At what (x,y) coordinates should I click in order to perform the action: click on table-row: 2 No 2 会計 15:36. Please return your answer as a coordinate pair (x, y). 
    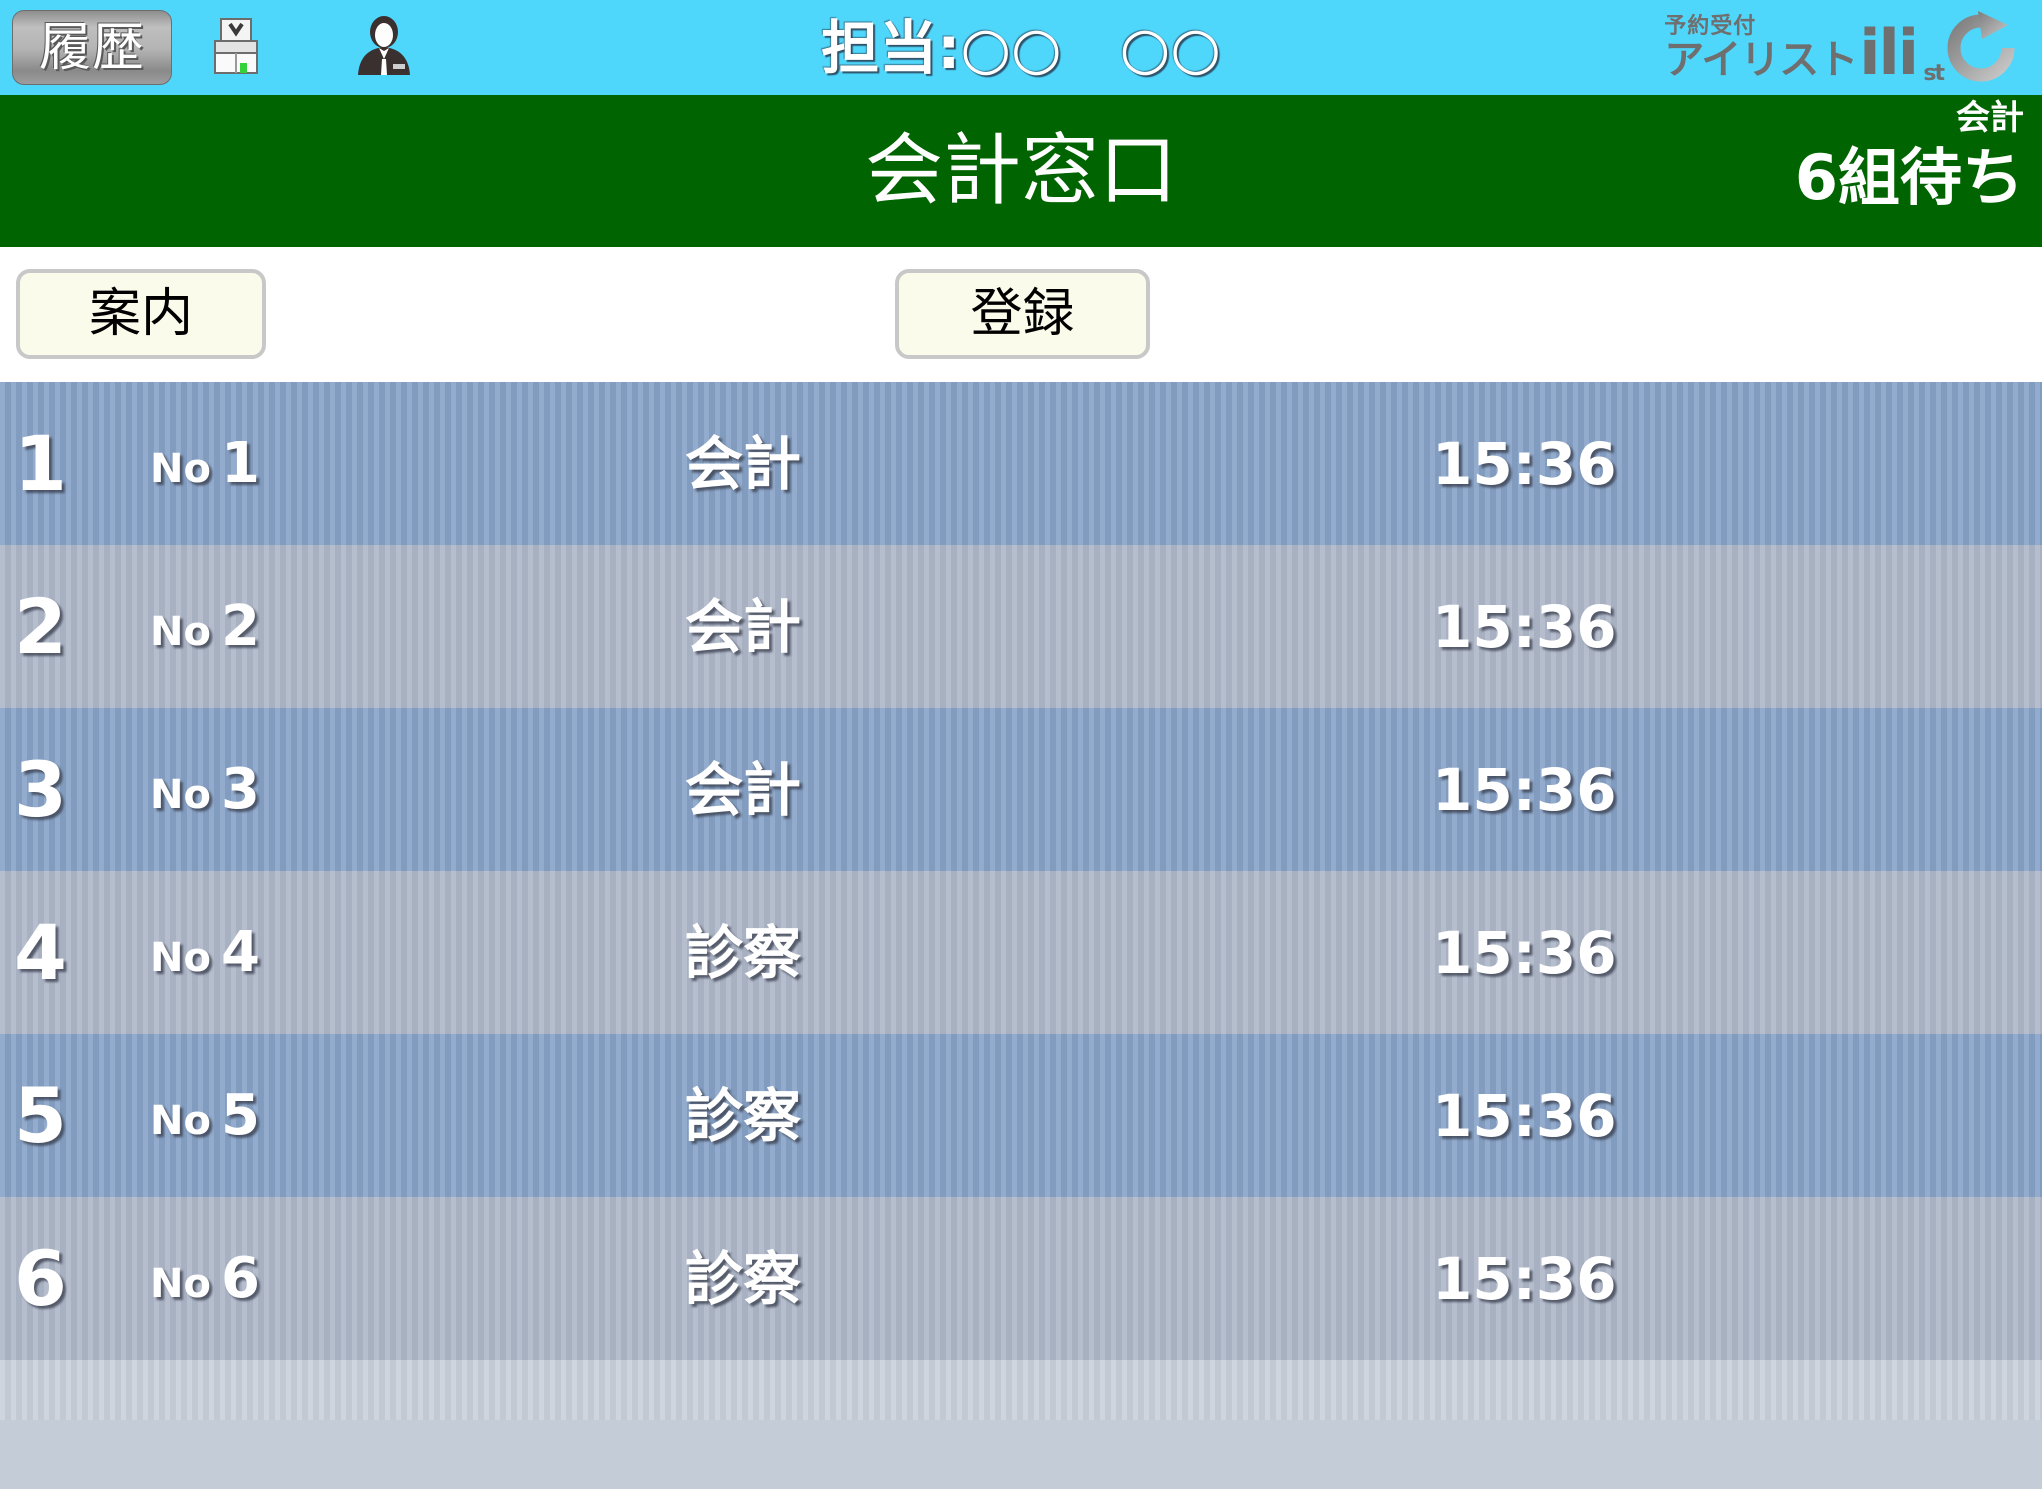
    Looking at the image, I should click on (1021, 626).